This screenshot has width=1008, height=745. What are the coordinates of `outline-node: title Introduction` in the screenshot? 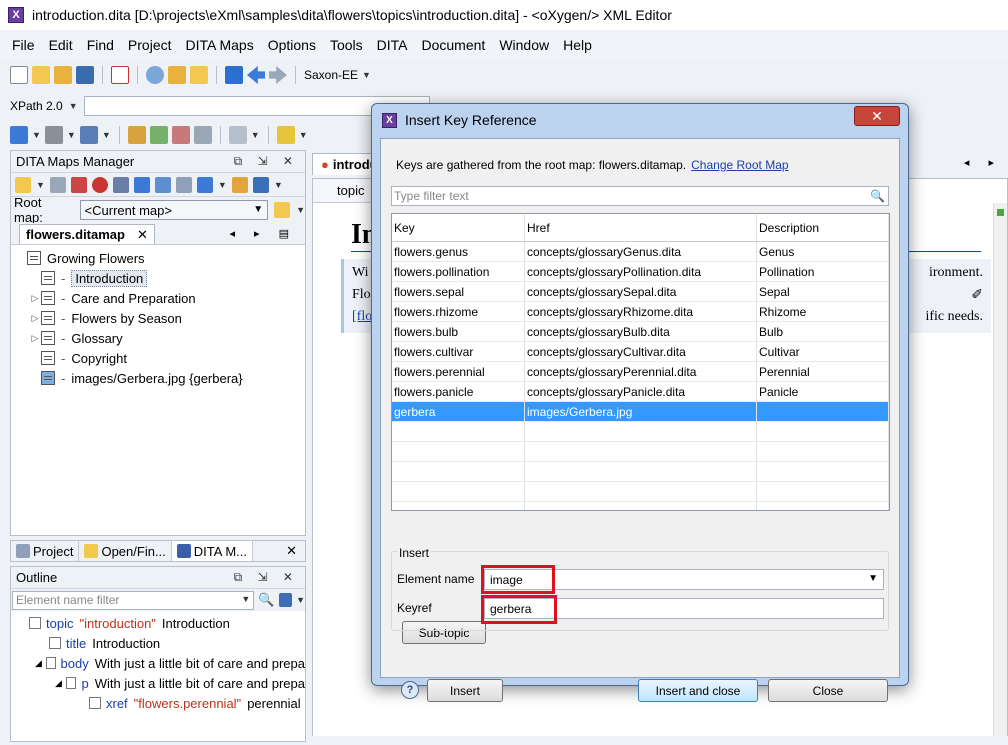 It's located at (158, 643).